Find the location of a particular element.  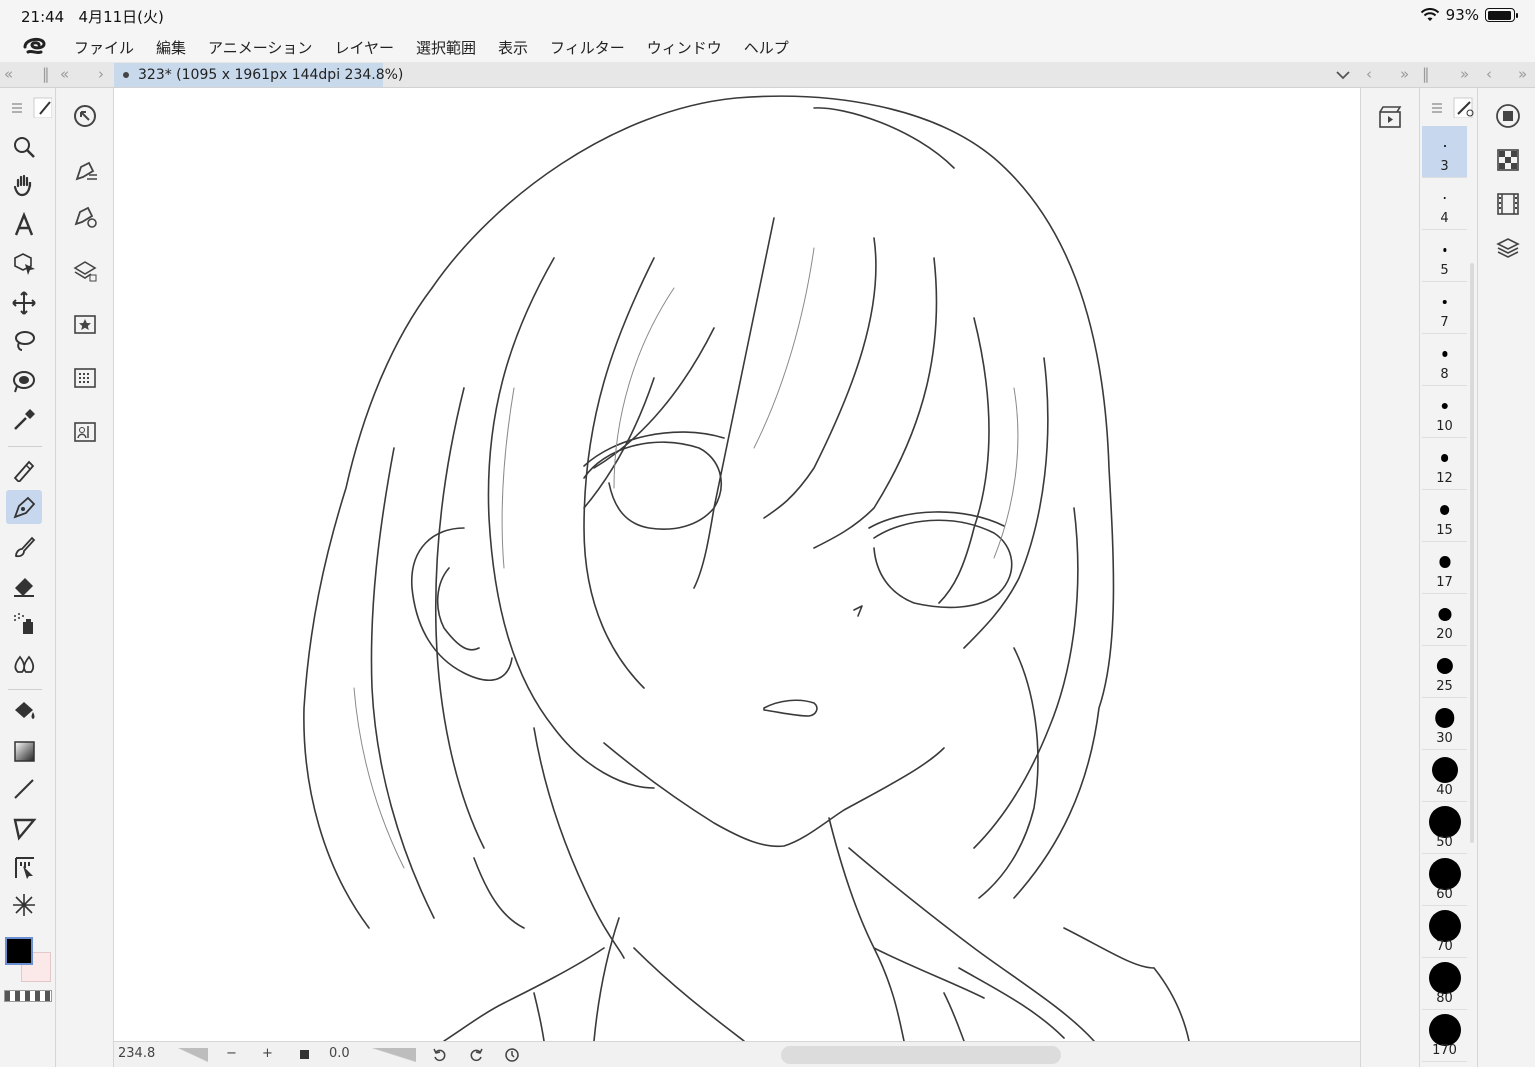

airbrush-icon is located at coordinates (24, 623).